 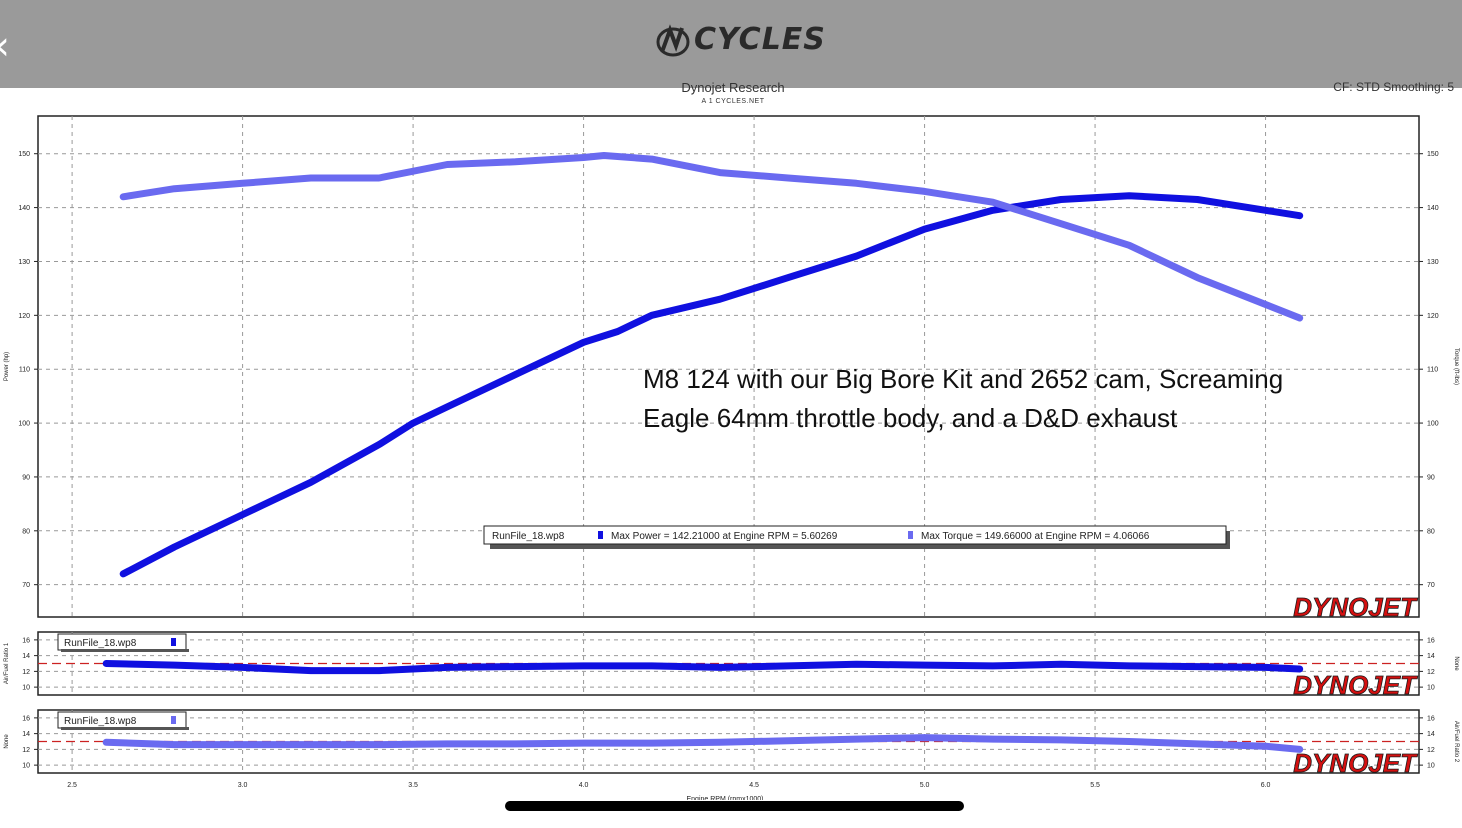 What do you see at coordinates (26, 766) in the screenshot?
I see `y-tick-label-left: 10` at bounding box center [26, 766].